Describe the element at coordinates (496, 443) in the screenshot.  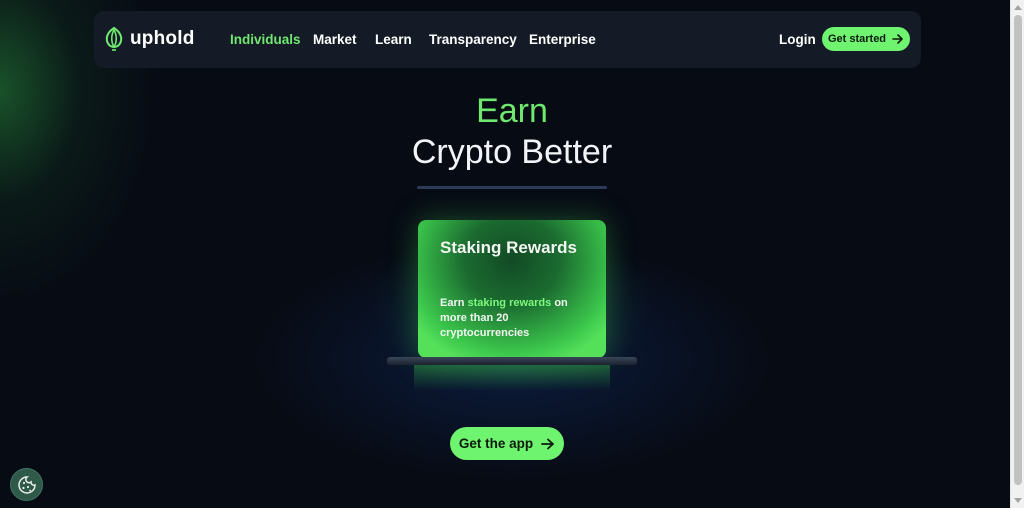
I see `get-the-app-label: Get the app` at that location.